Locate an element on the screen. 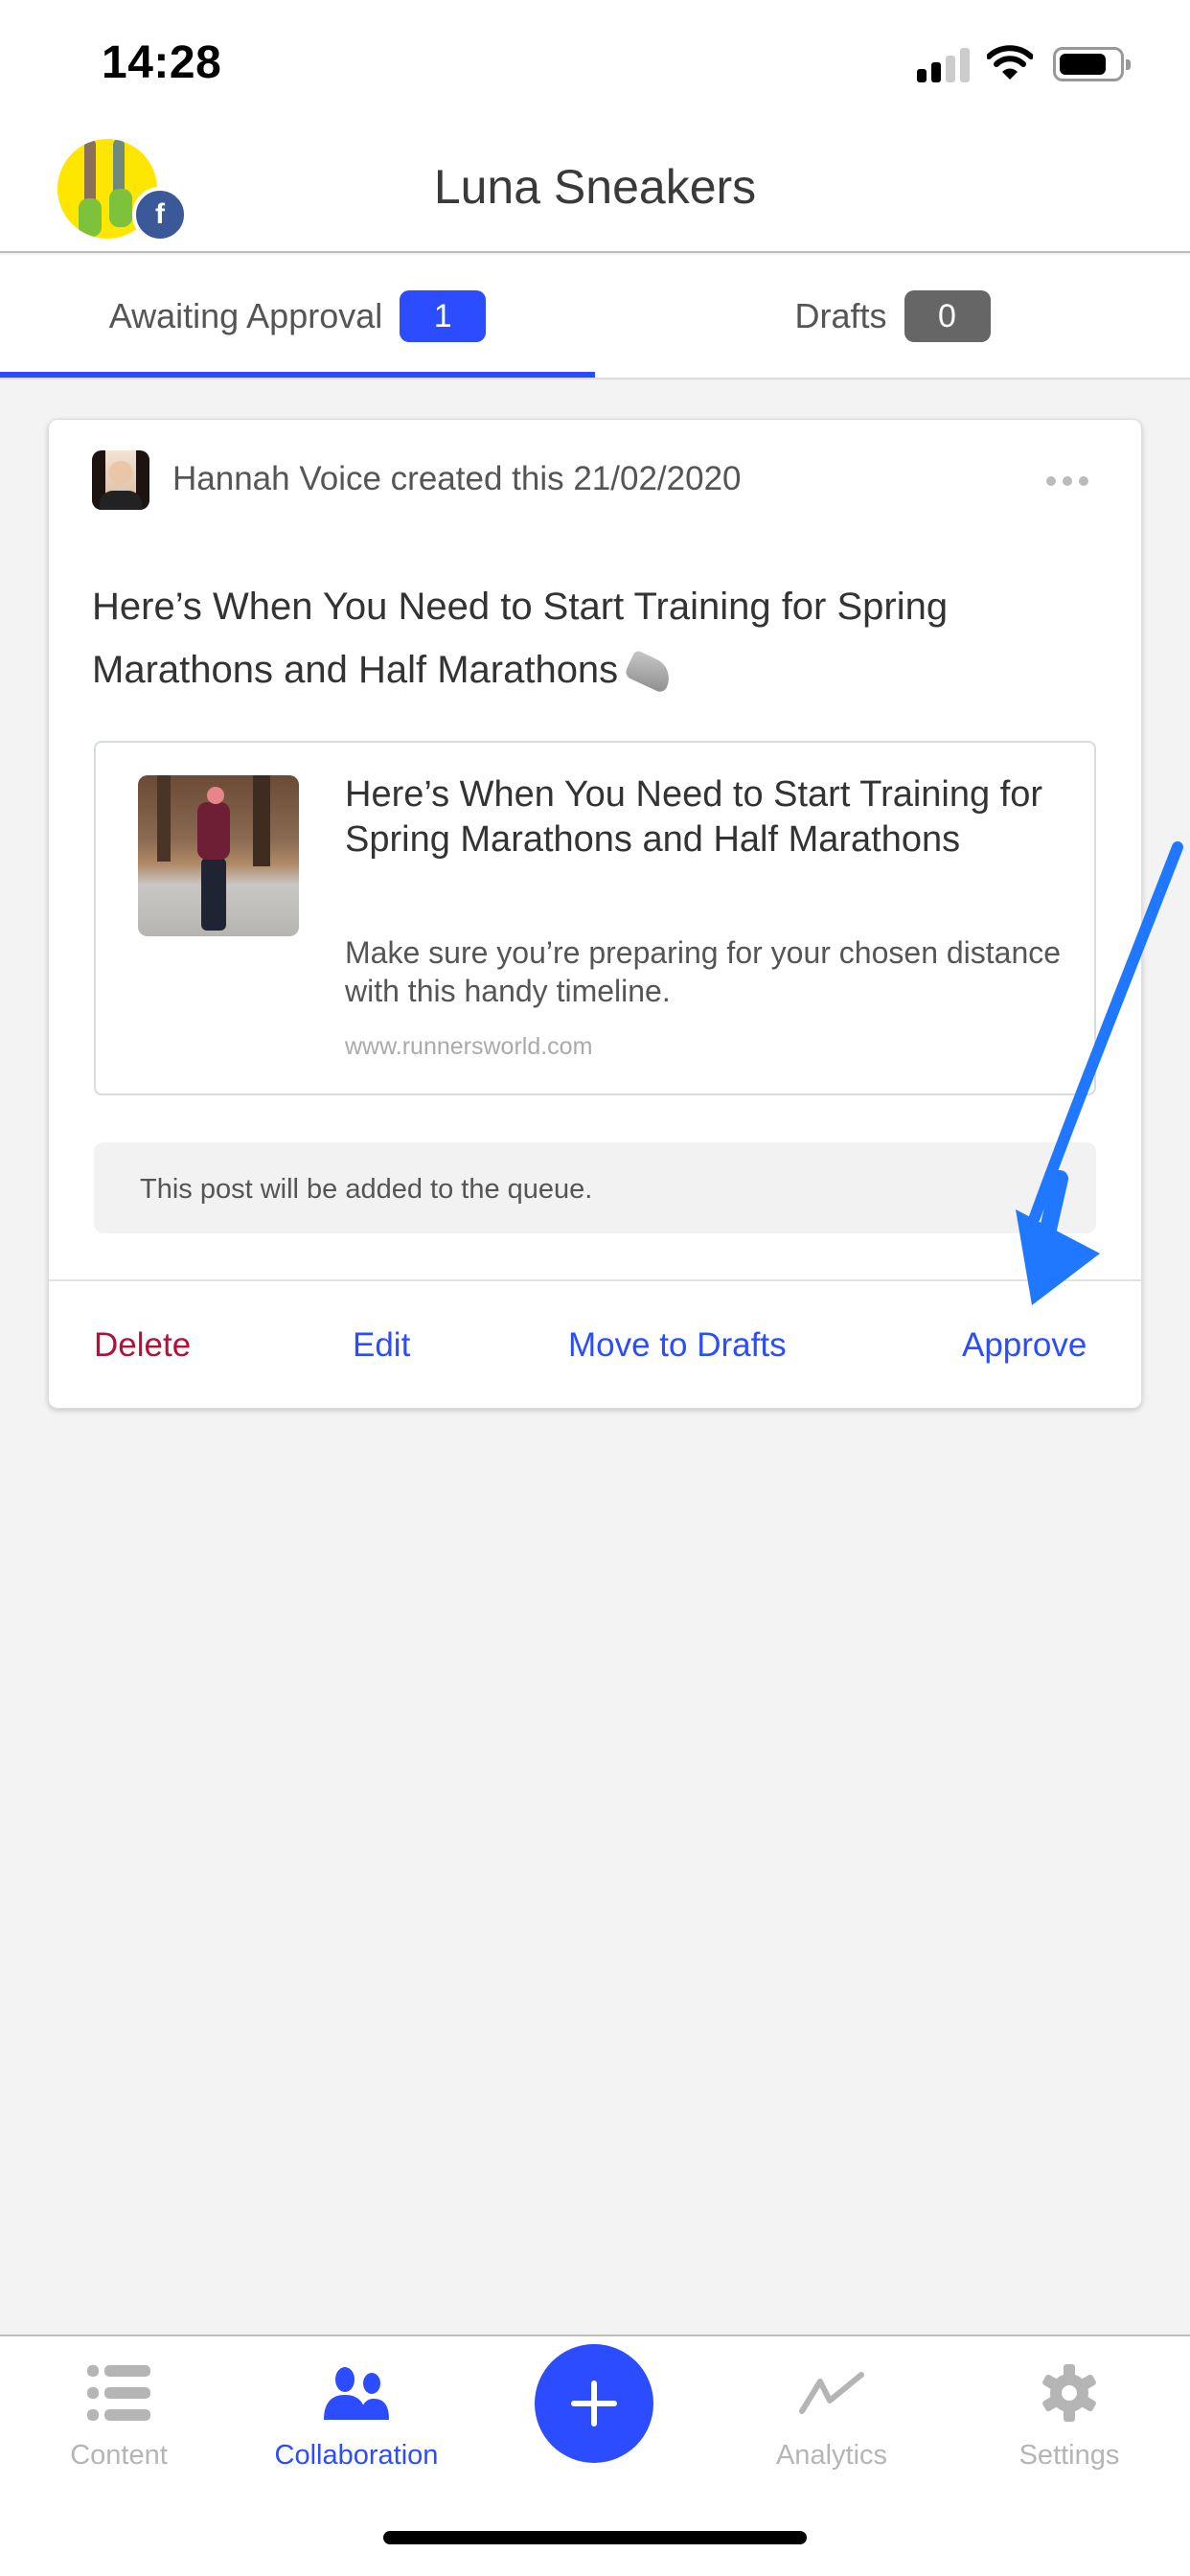  tab-label: Drafts is located at coordinates (841, 315).